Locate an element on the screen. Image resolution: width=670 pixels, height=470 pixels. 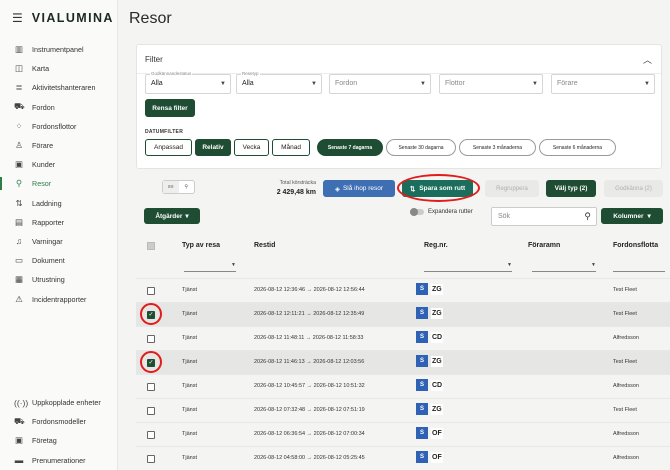
sidebar-item-karta: ◫ Karta is located at coordinates (59, 68).